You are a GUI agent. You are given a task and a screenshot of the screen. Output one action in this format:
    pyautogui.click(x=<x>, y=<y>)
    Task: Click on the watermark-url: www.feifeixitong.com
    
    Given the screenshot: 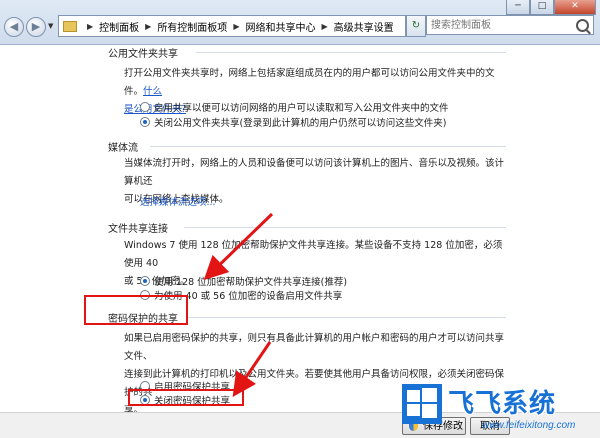 What is the action you would take?
    pyautogui.click(x=529, y=425)
    